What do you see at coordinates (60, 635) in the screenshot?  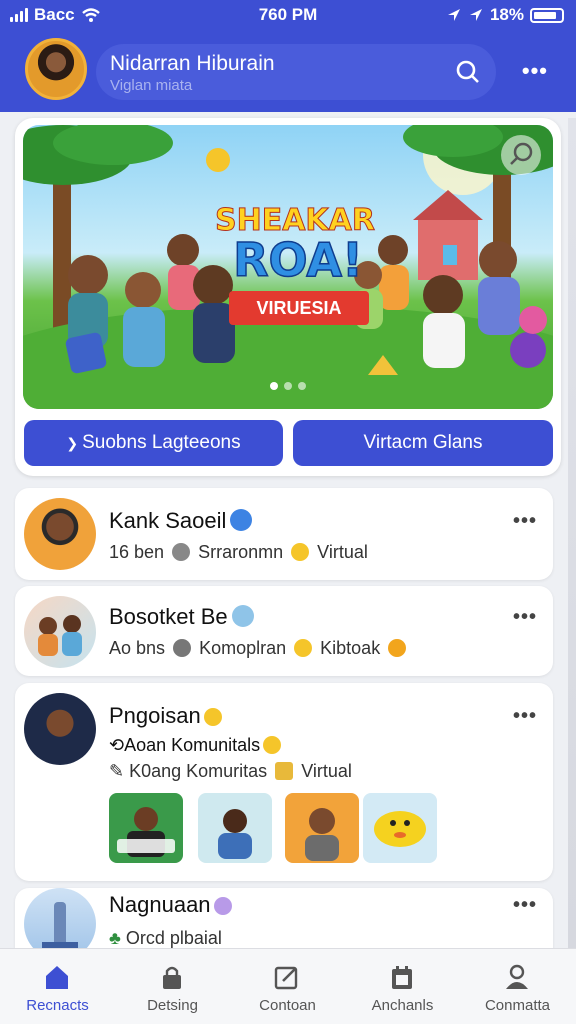 I see `group-photo-icon` at bounding box center [60, 635].